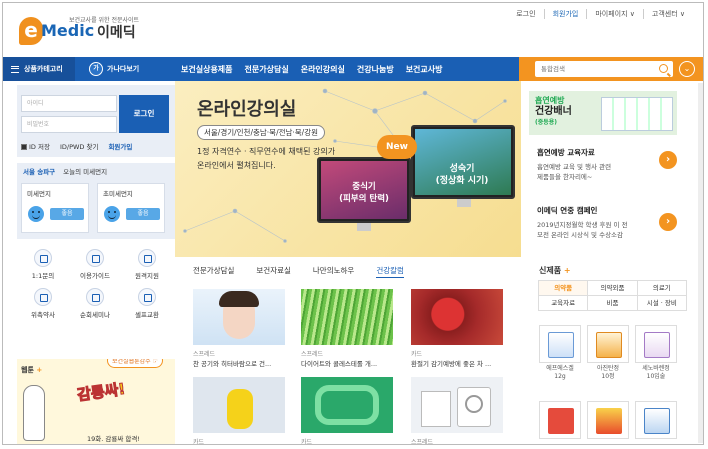 The height and width of the screenshot is (449, 708). I want to click on service-remote: 원격지원, so click(147, 264).